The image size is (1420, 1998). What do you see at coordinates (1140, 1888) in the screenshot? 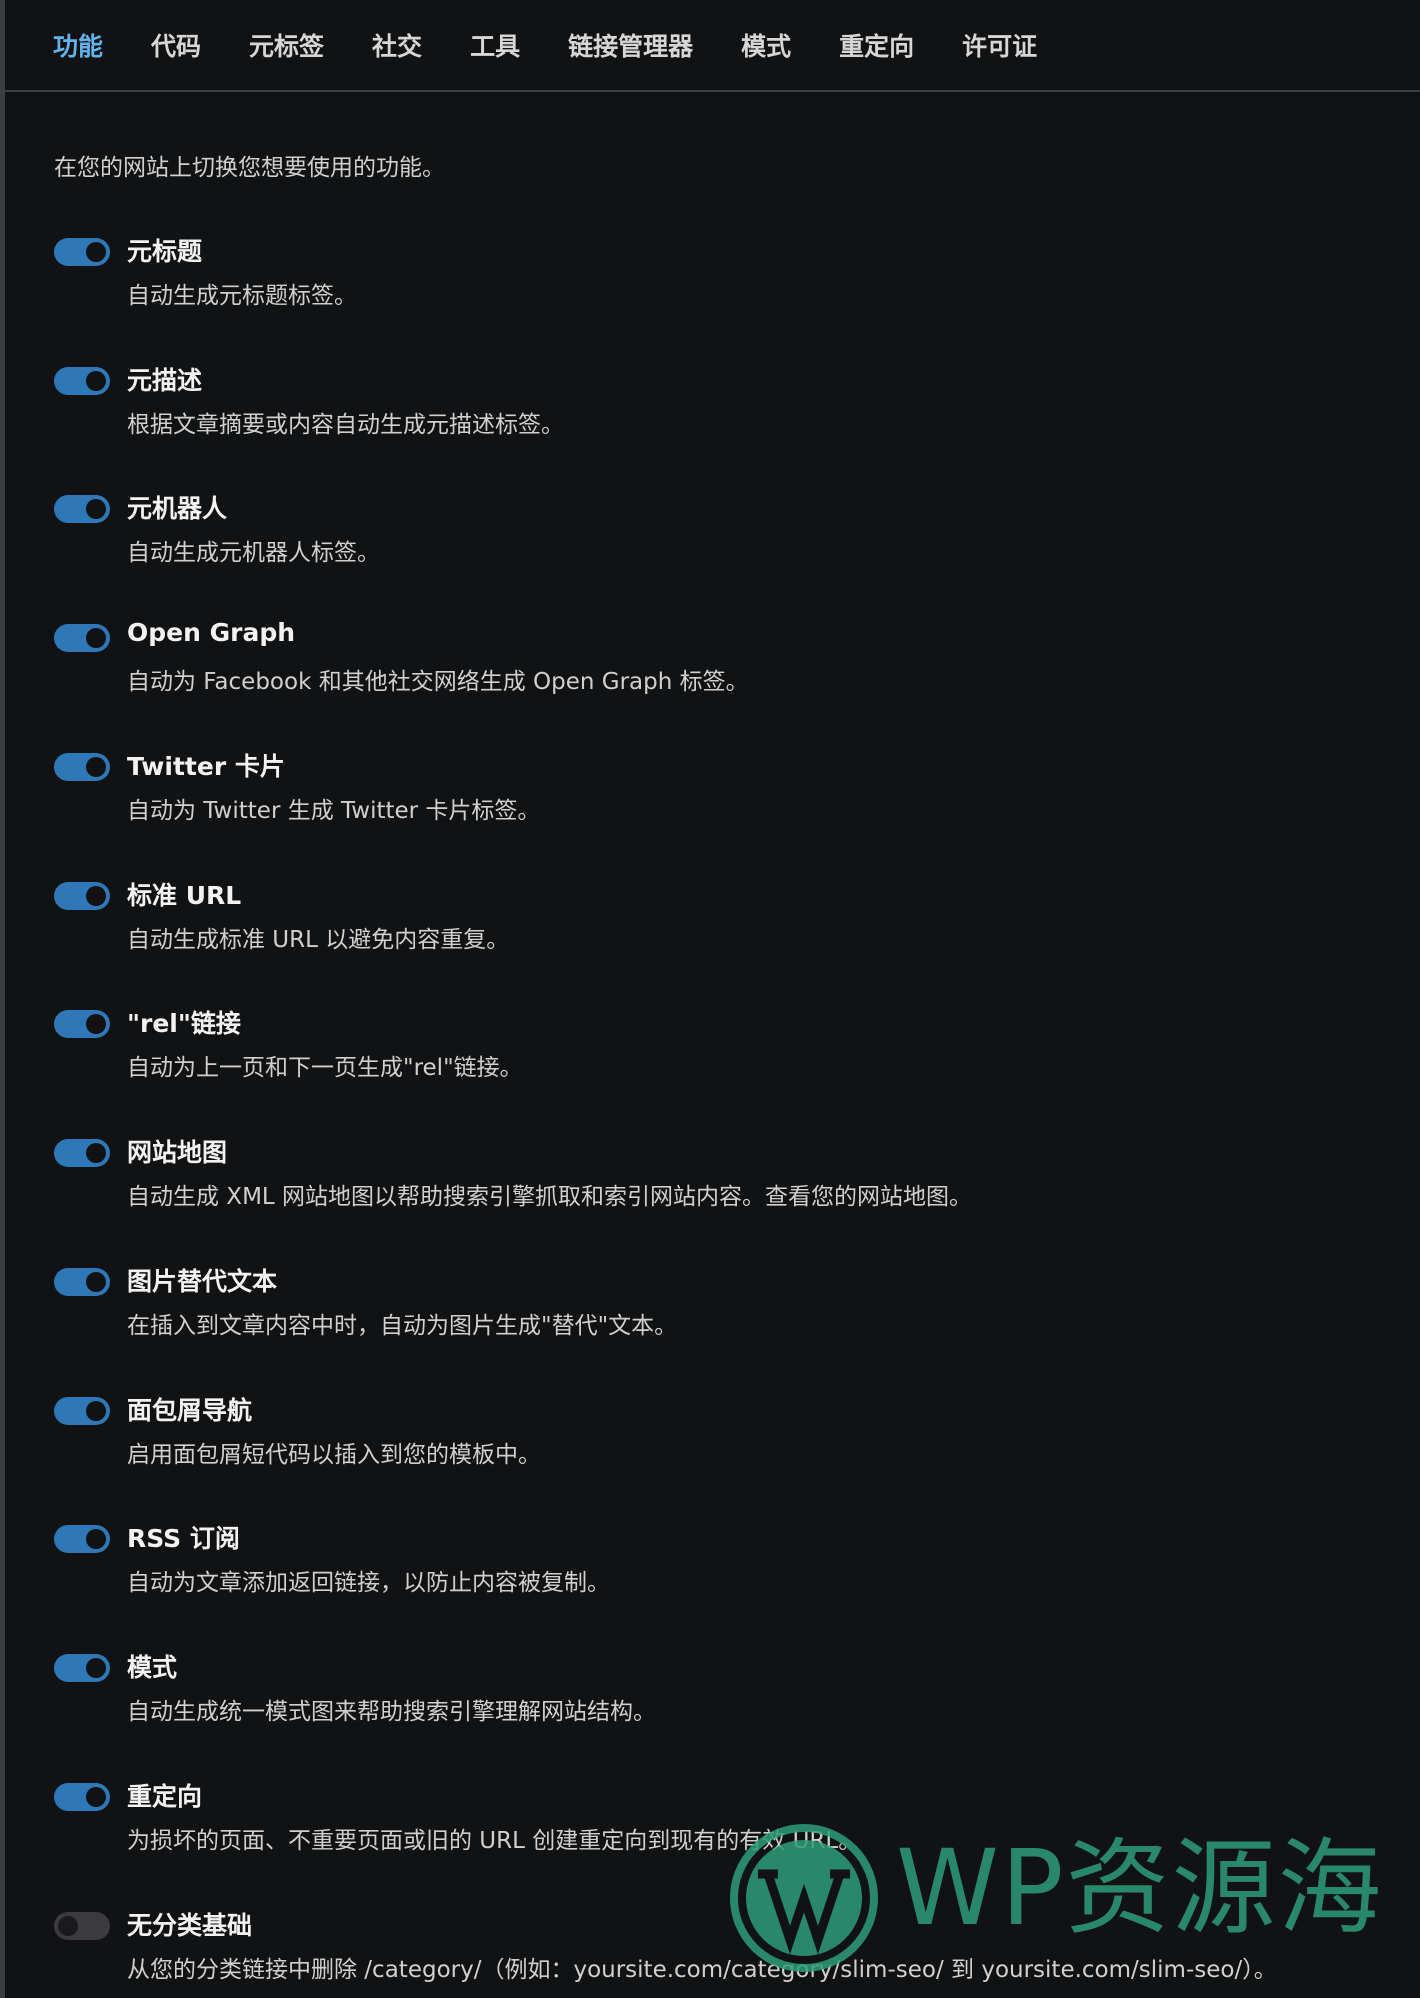
I see `watermark-text: WP资源海` at bounding box center [1140, 1888].